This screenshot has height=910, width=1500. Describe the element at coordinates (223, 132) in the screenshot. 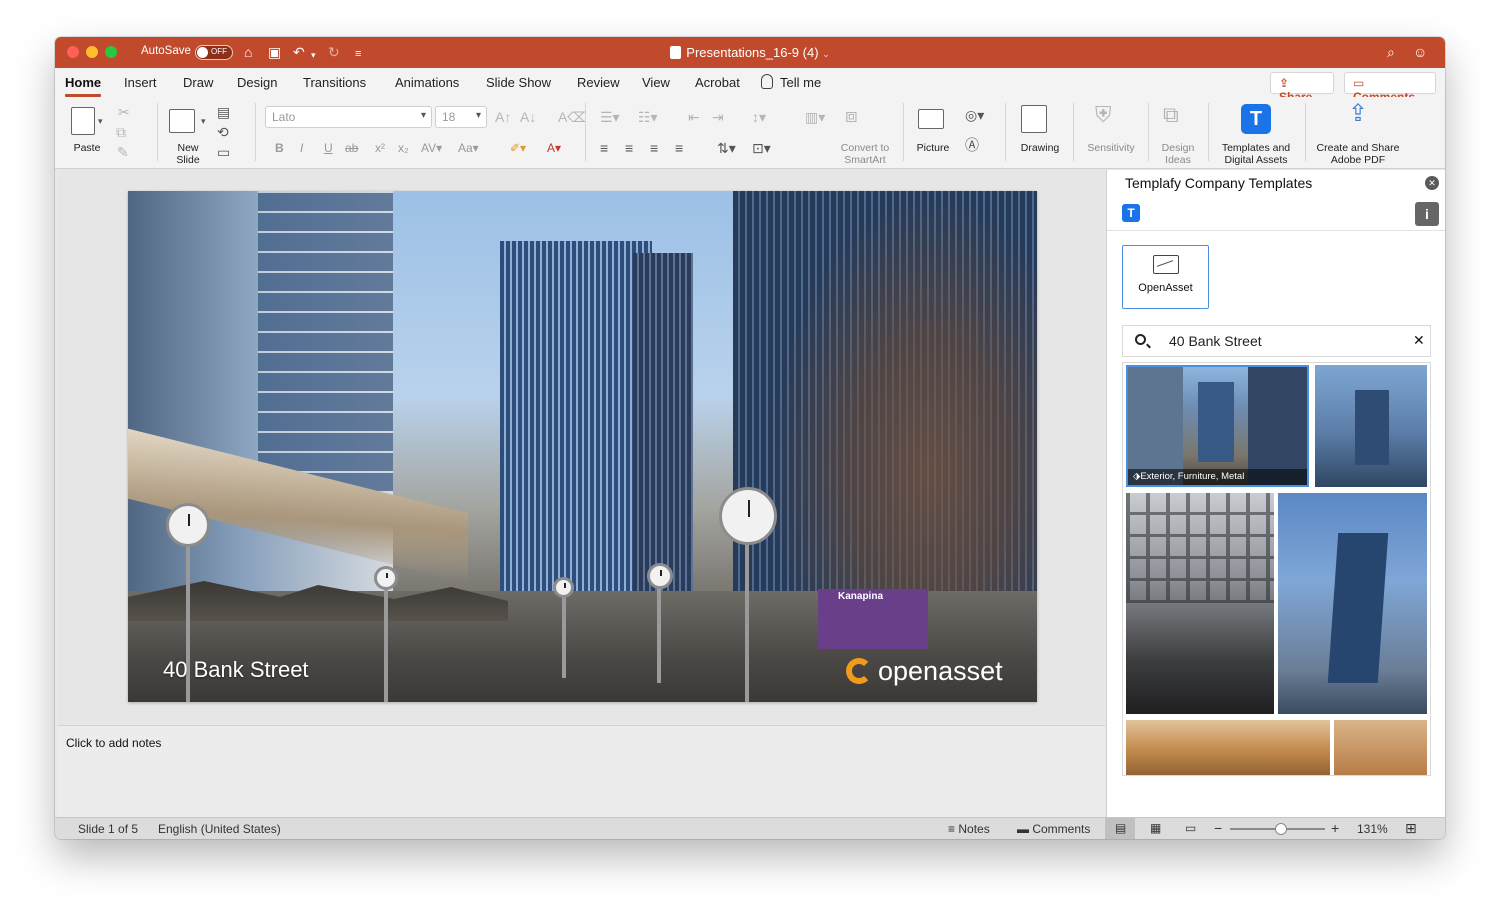

I see `reset-slide-icon: ⟲` at that location.